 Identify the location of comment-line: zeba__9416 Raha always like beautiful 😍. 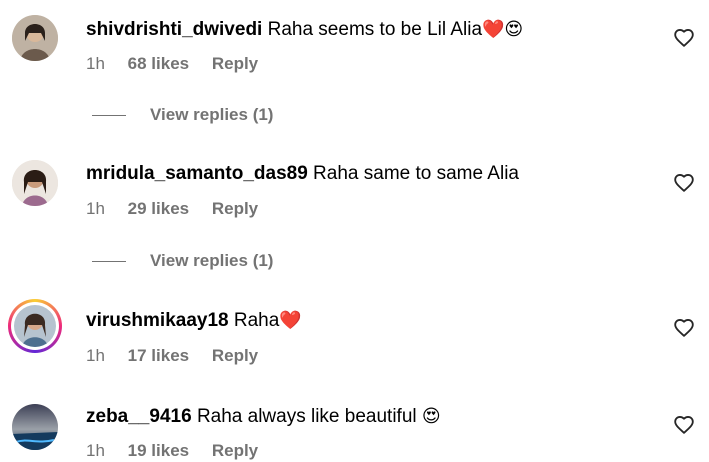
(263, 416).